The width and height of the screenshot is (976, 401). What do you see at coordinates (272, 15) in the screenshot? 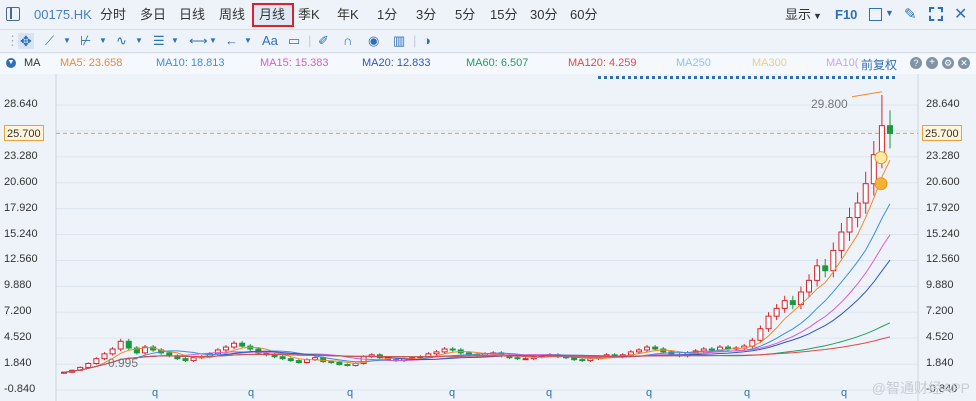
I see `period-tab-month: 月线` at bounding box center [272, 15].